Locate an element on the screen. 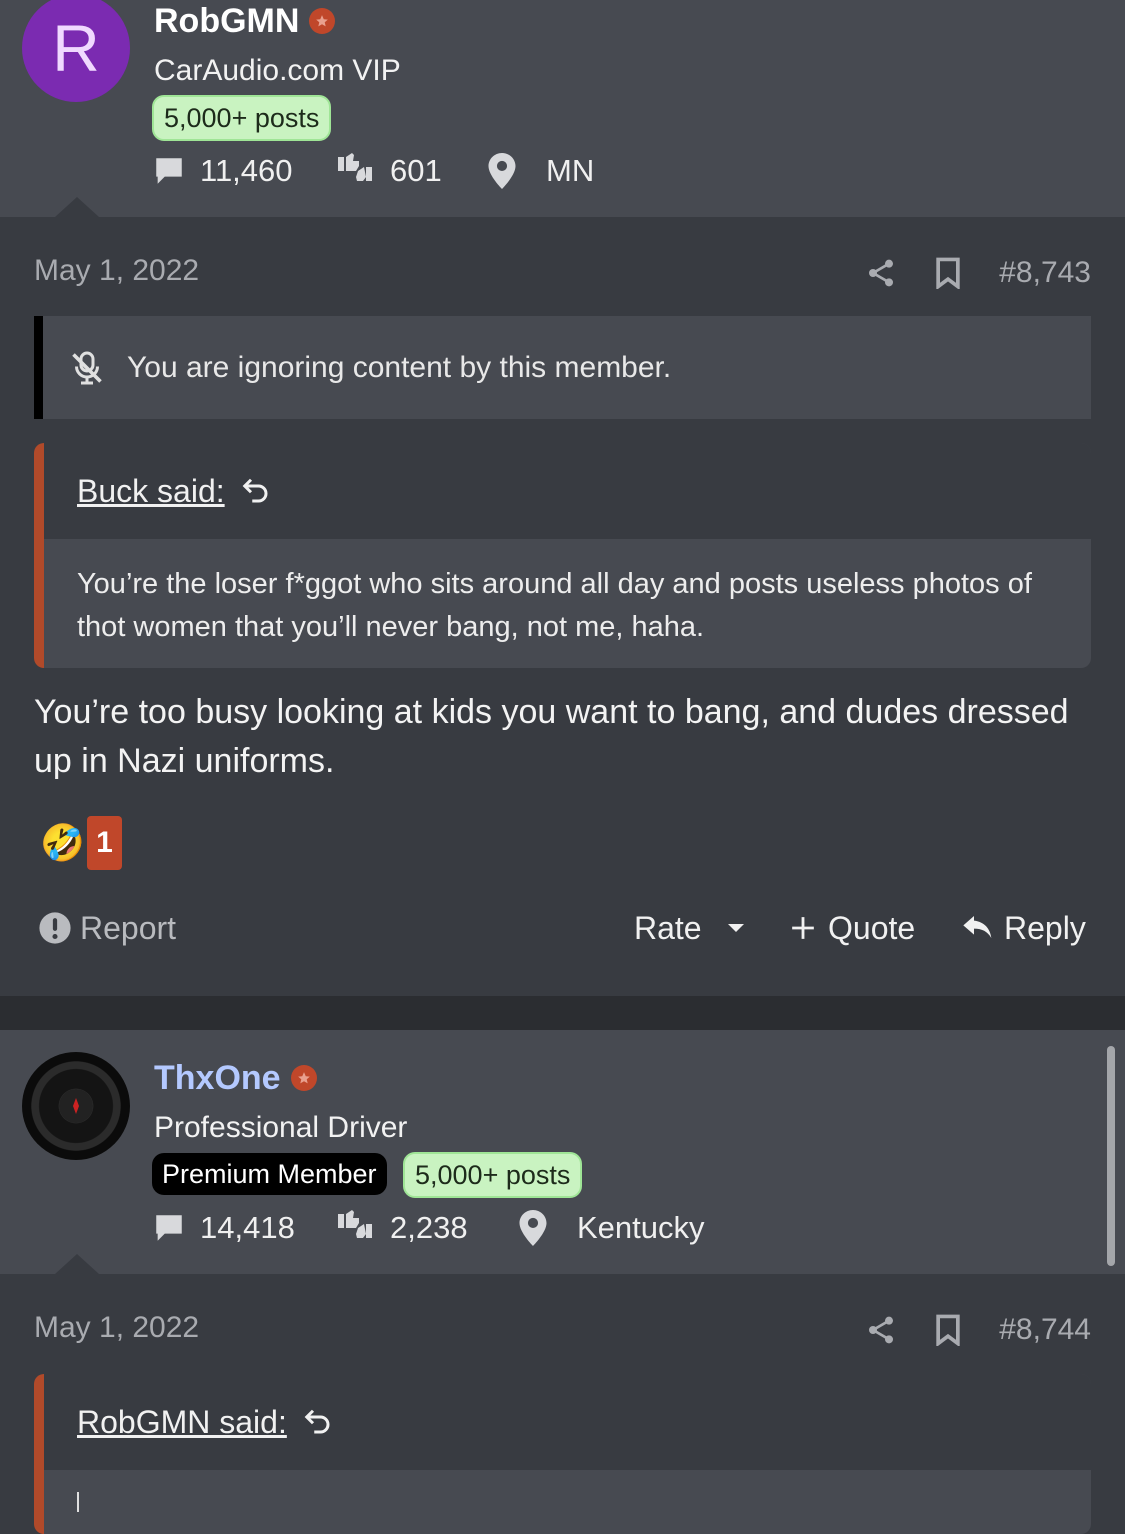 The image size is (1125, 1534). reaction-score: 601 is located at coordinates (416, 170).